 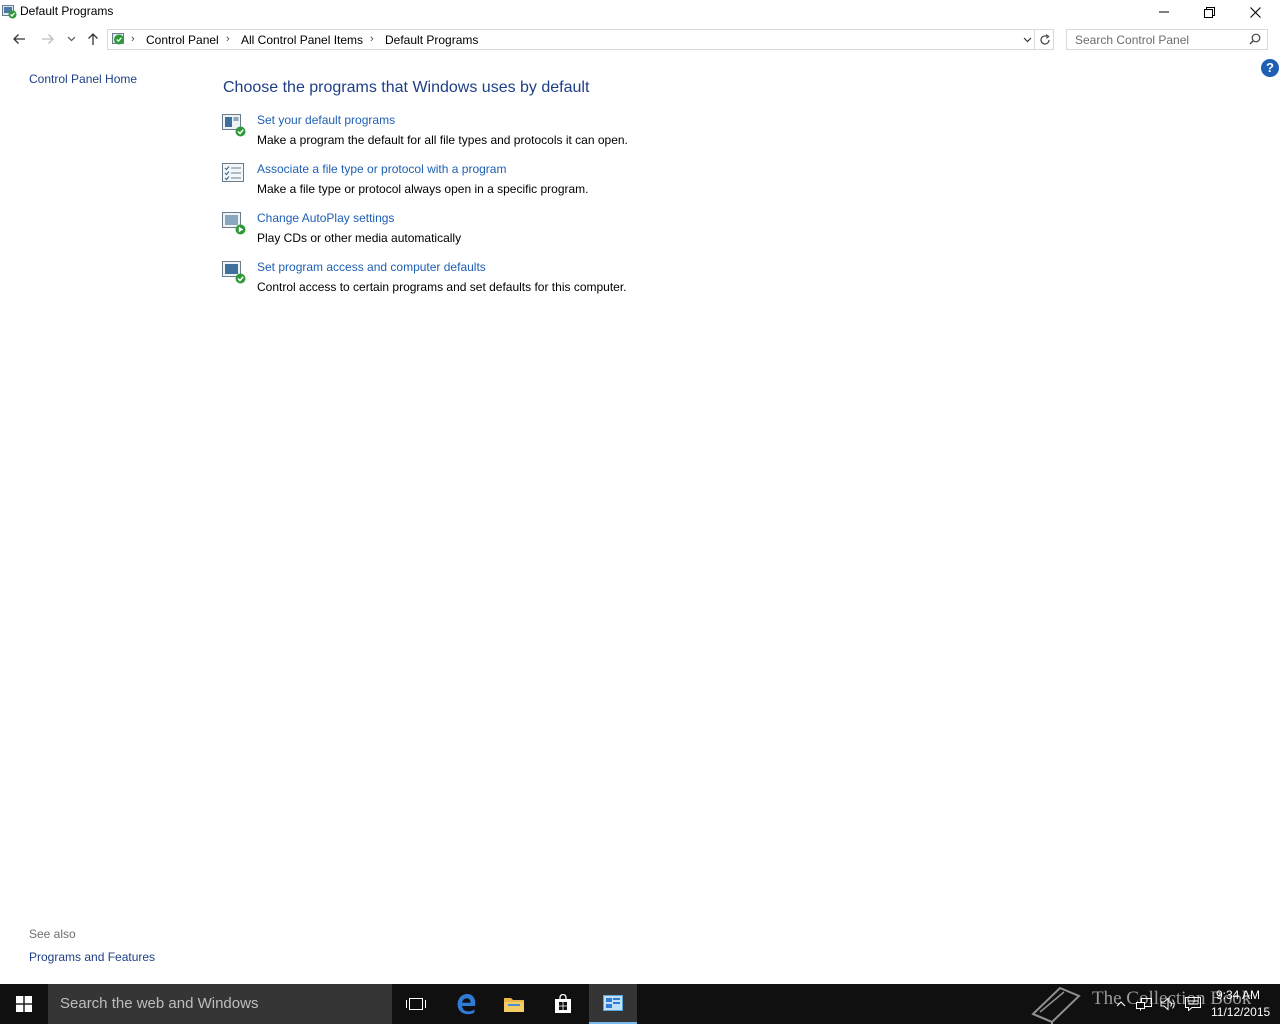 What do you see at coordinates (182, 40) in the screenshot?
I see `breadcrumb-control-panel: Control Panel` at bounding box center [182, 40].